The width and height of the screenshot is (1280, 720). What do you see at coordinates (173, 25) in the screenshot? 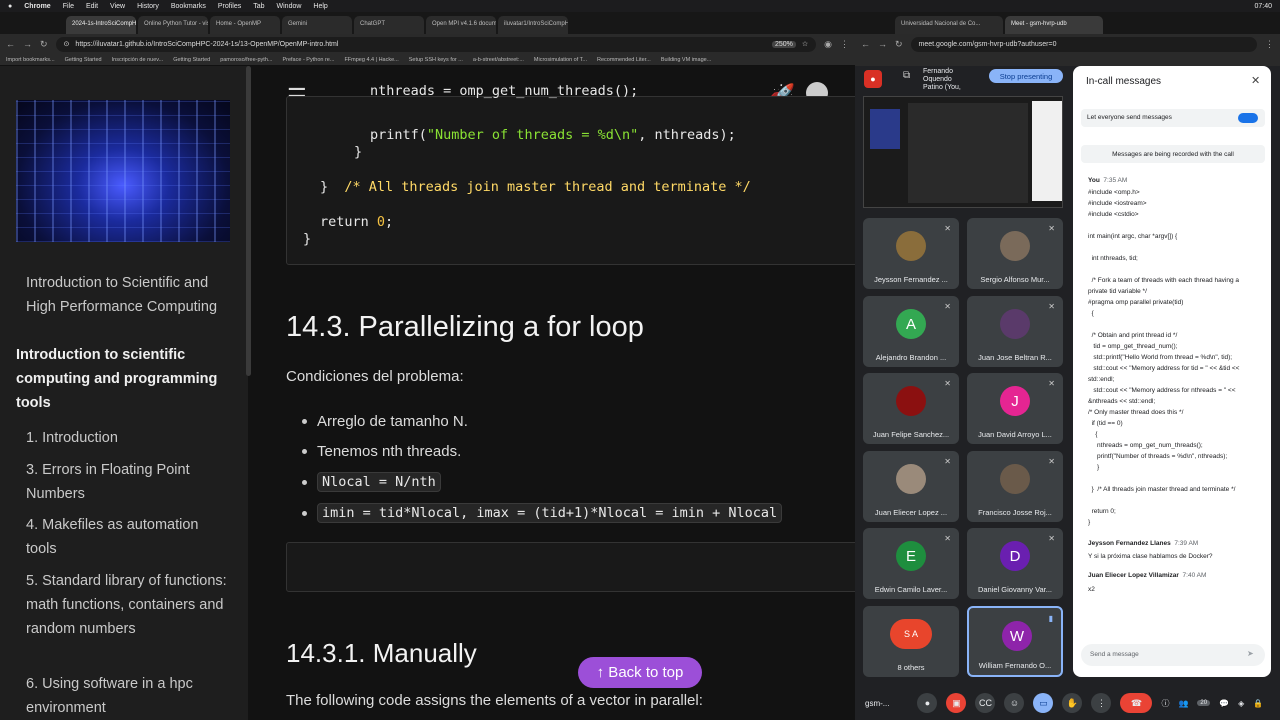
I see `tab: Online Python Tutor - visualize` at bounding box center [173, 25].